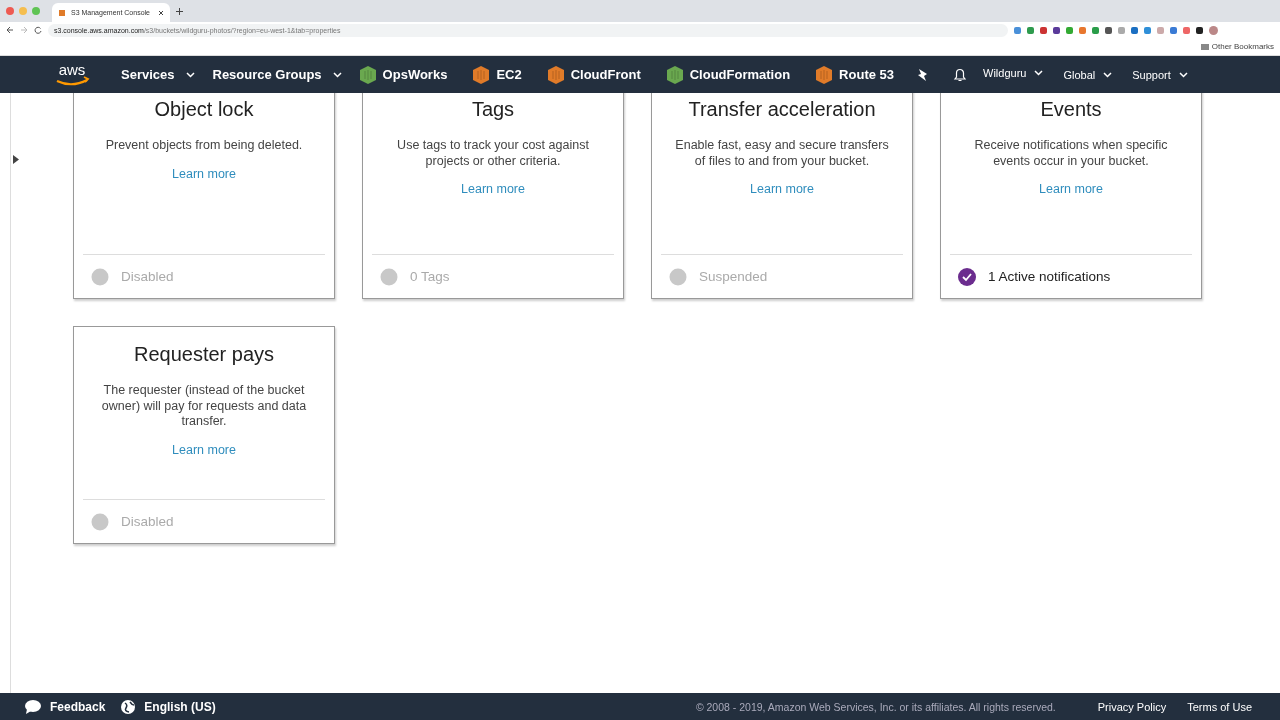  I want to click on card-title: Transfer acceleration, so click(782, 109).